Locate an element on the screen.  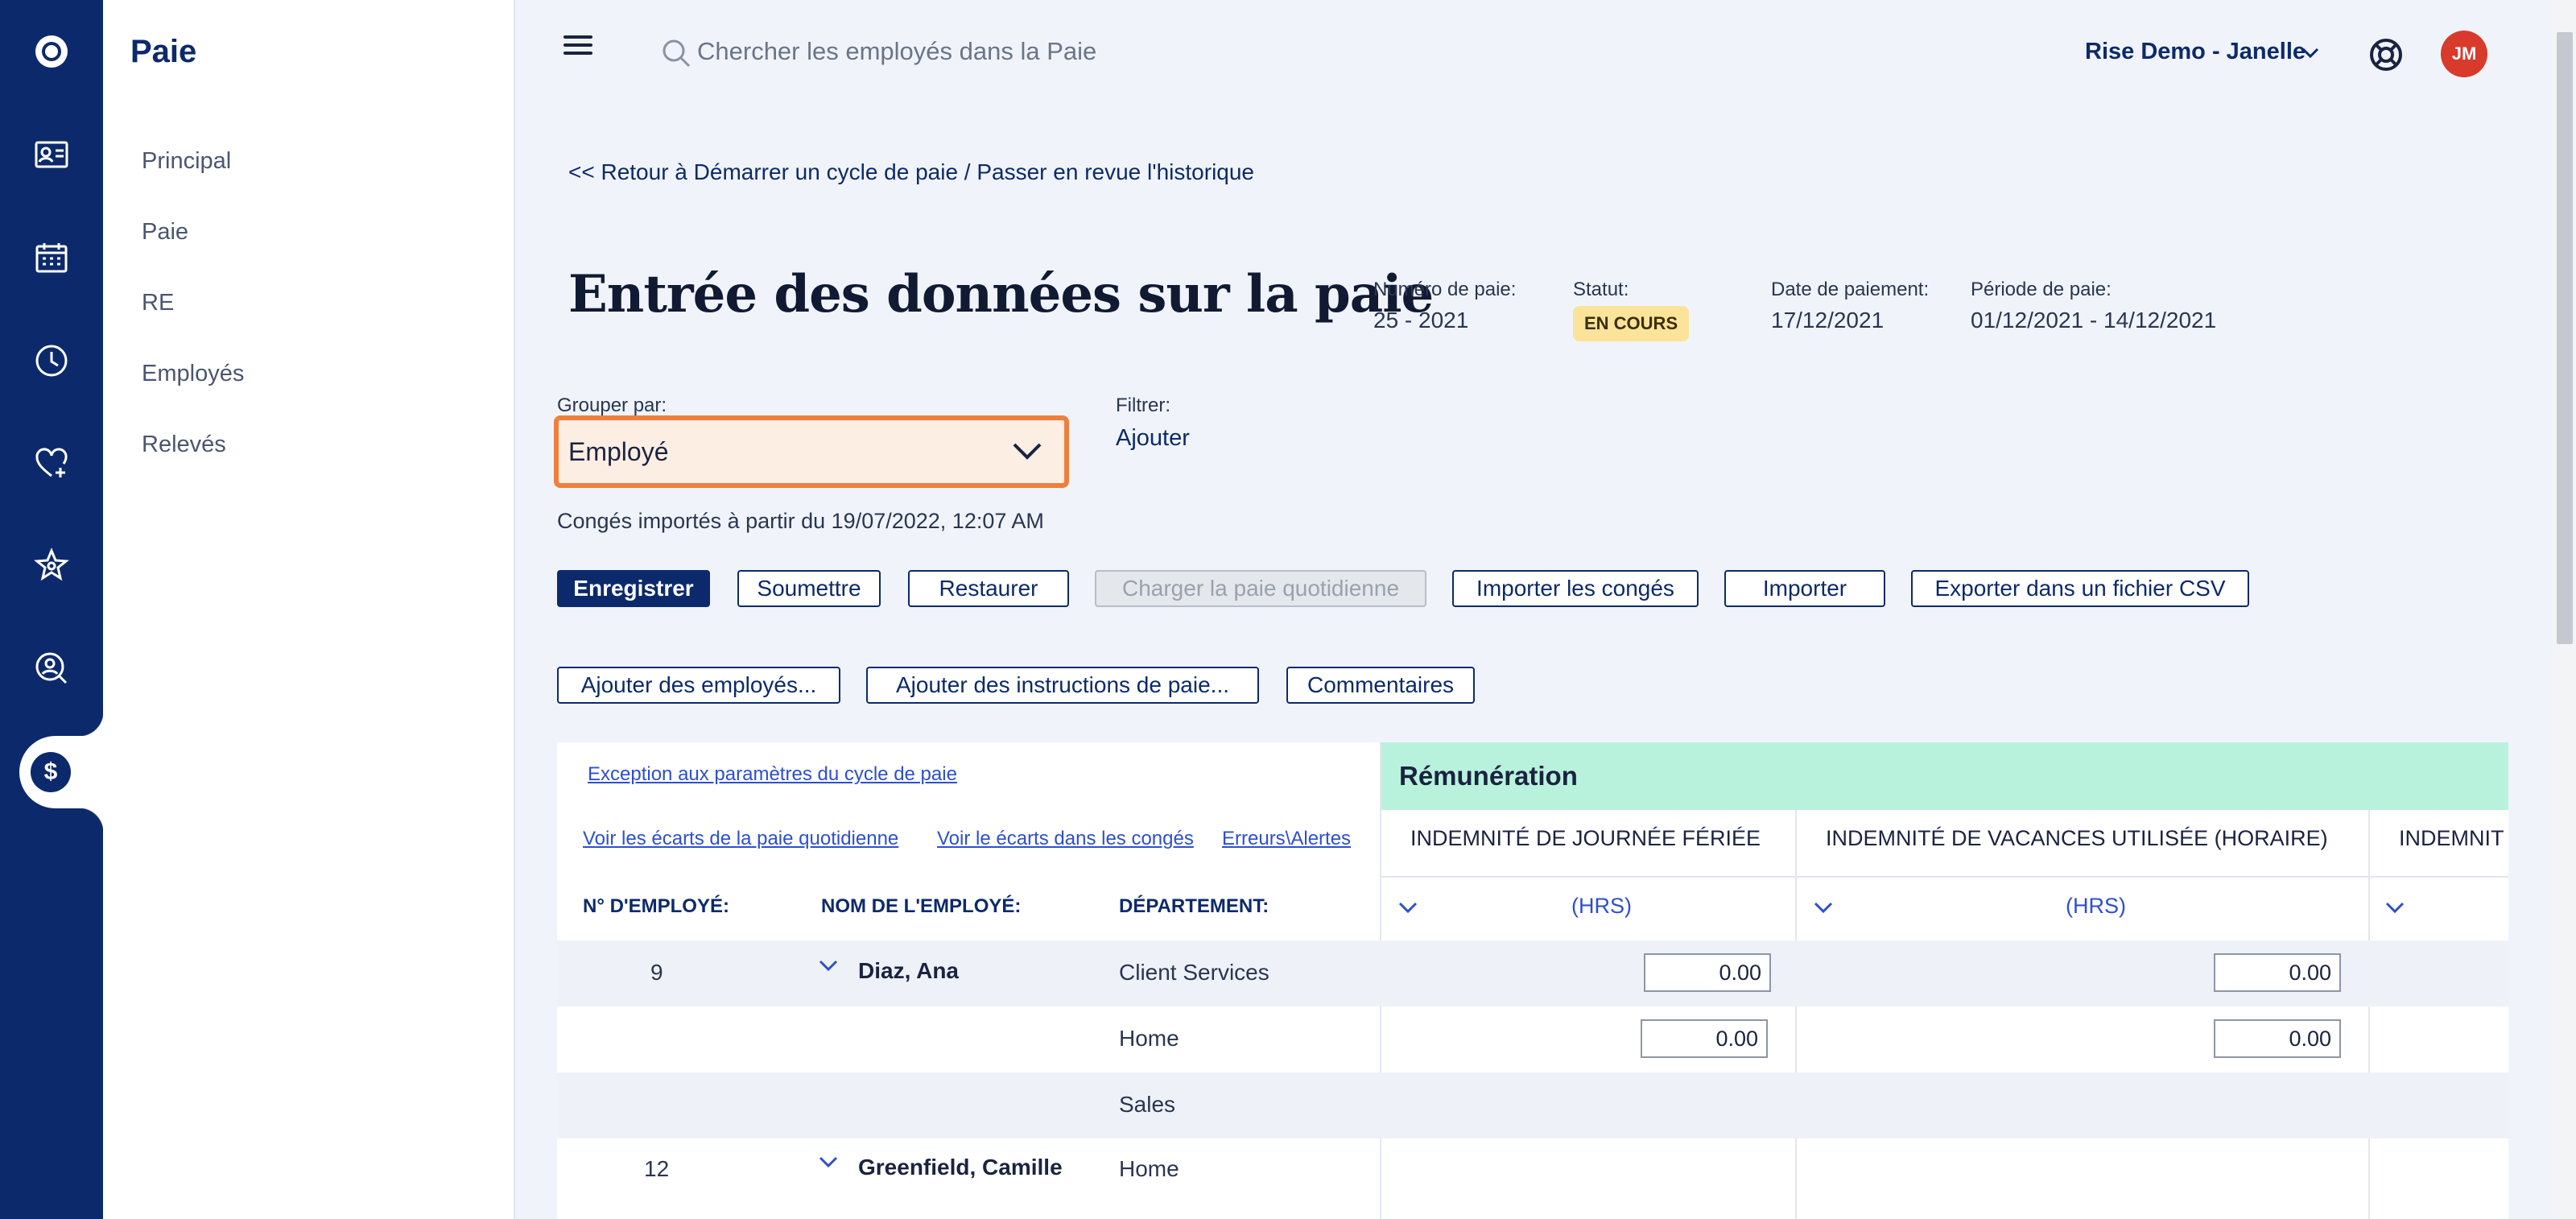
id-card-icon is located at coordinates (51, 154).